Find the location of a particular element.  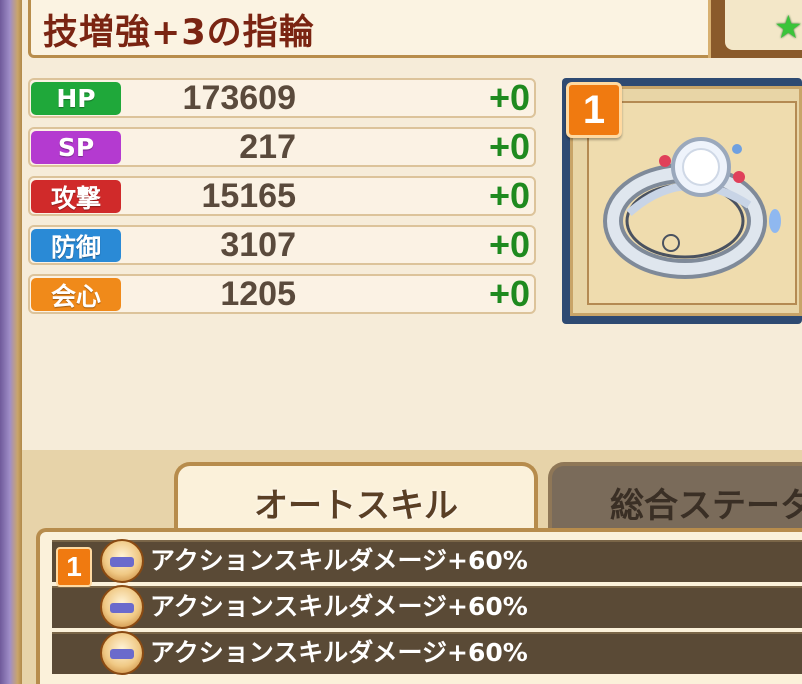

stat-value: 173609 is located at coordinates (239, 98).